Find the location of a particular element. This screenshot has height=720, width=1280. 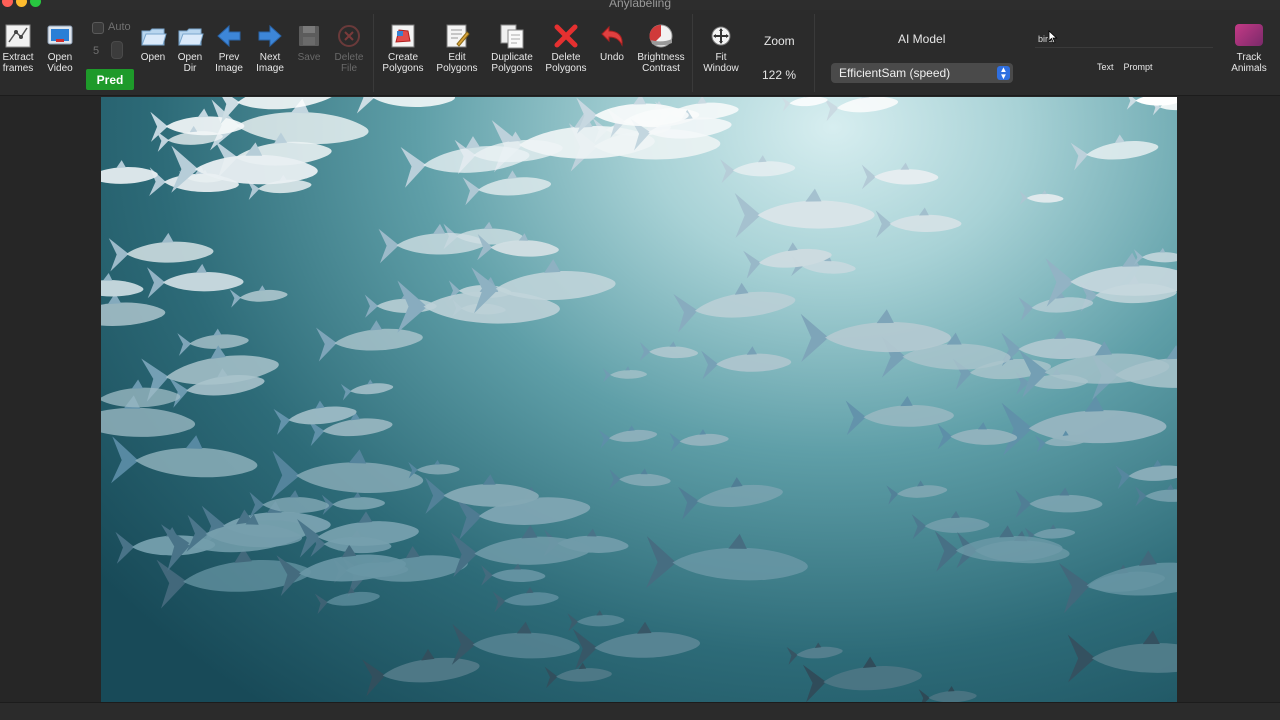

open-video-button: Open Video is located at coordinates (60, 48).